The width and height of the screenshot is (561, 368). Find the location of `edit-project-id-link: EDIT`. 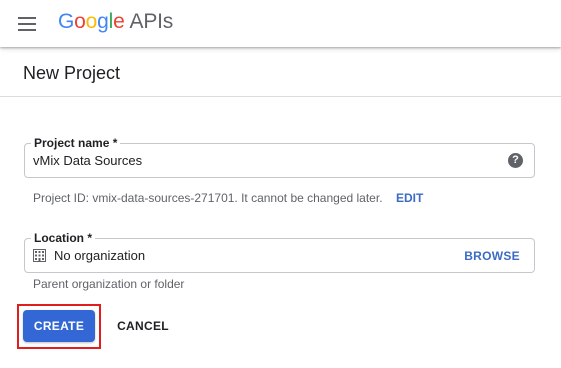

edit-project-id-link: EDIT is located at coordinates (409, 198).